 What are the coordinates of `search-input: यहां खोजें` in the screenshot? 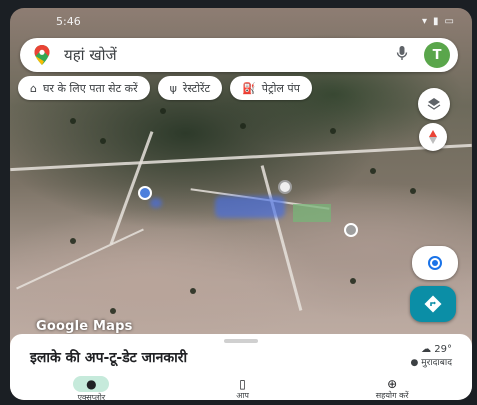 It's located at (228, 55).